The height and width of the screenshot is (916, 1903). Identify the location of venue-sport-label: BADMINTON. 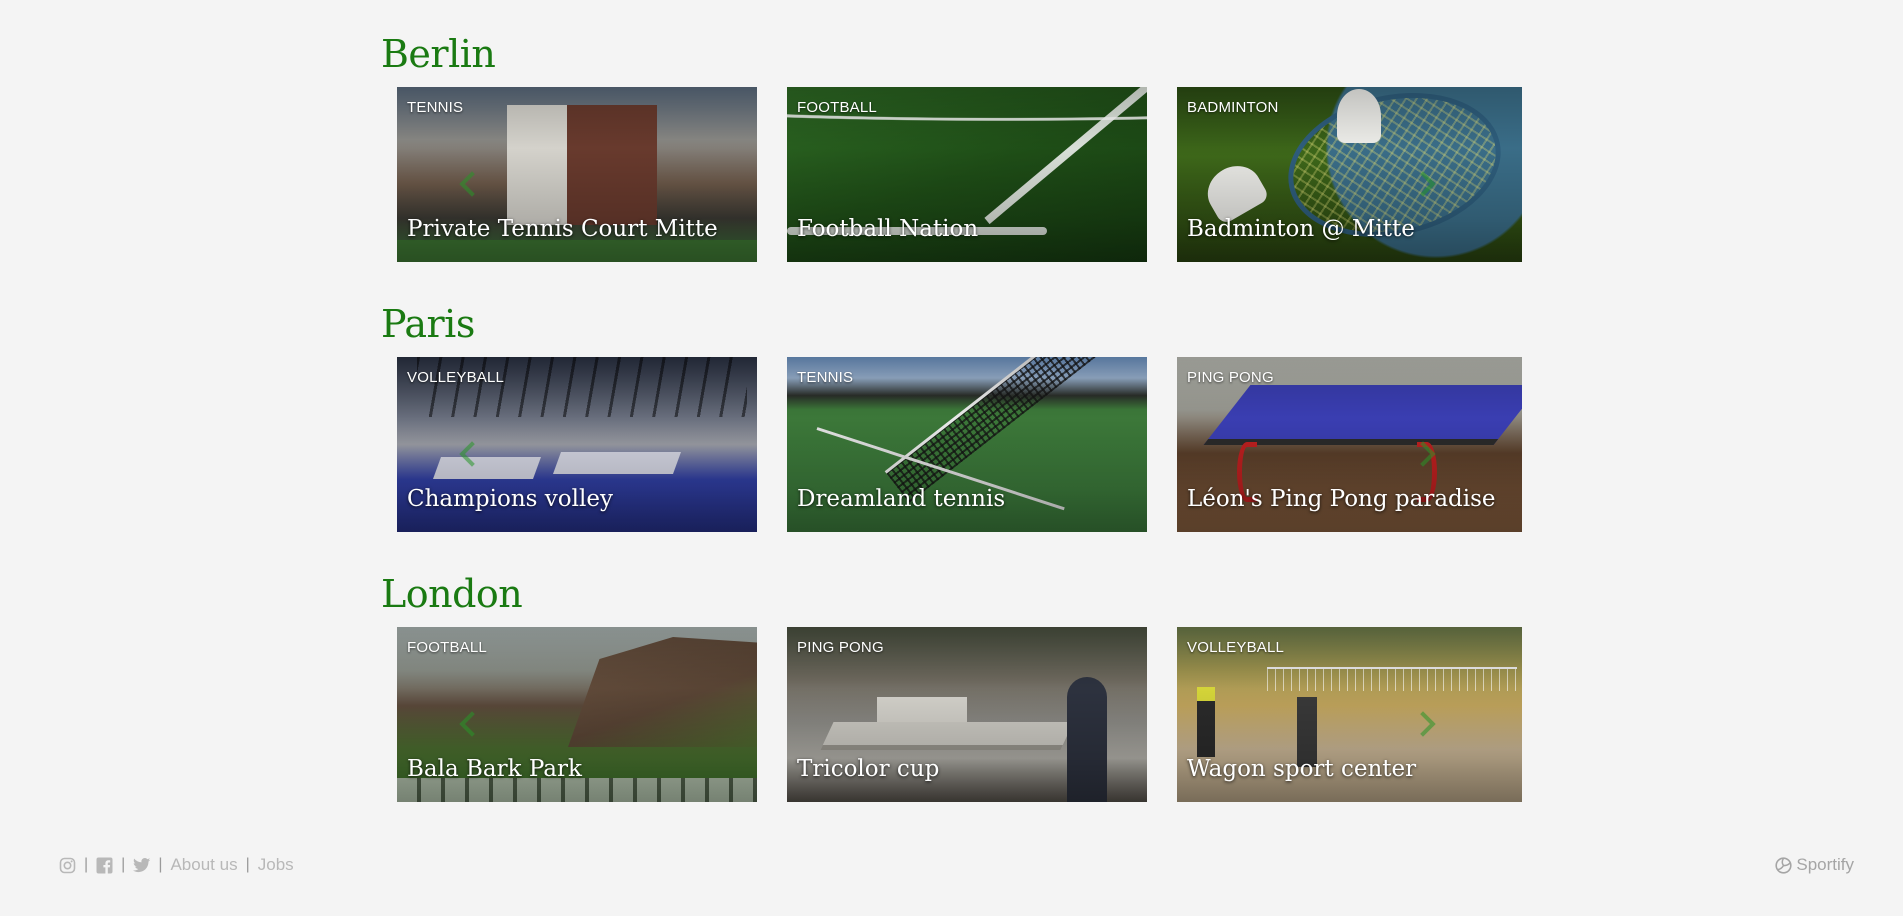
(1233, 107).